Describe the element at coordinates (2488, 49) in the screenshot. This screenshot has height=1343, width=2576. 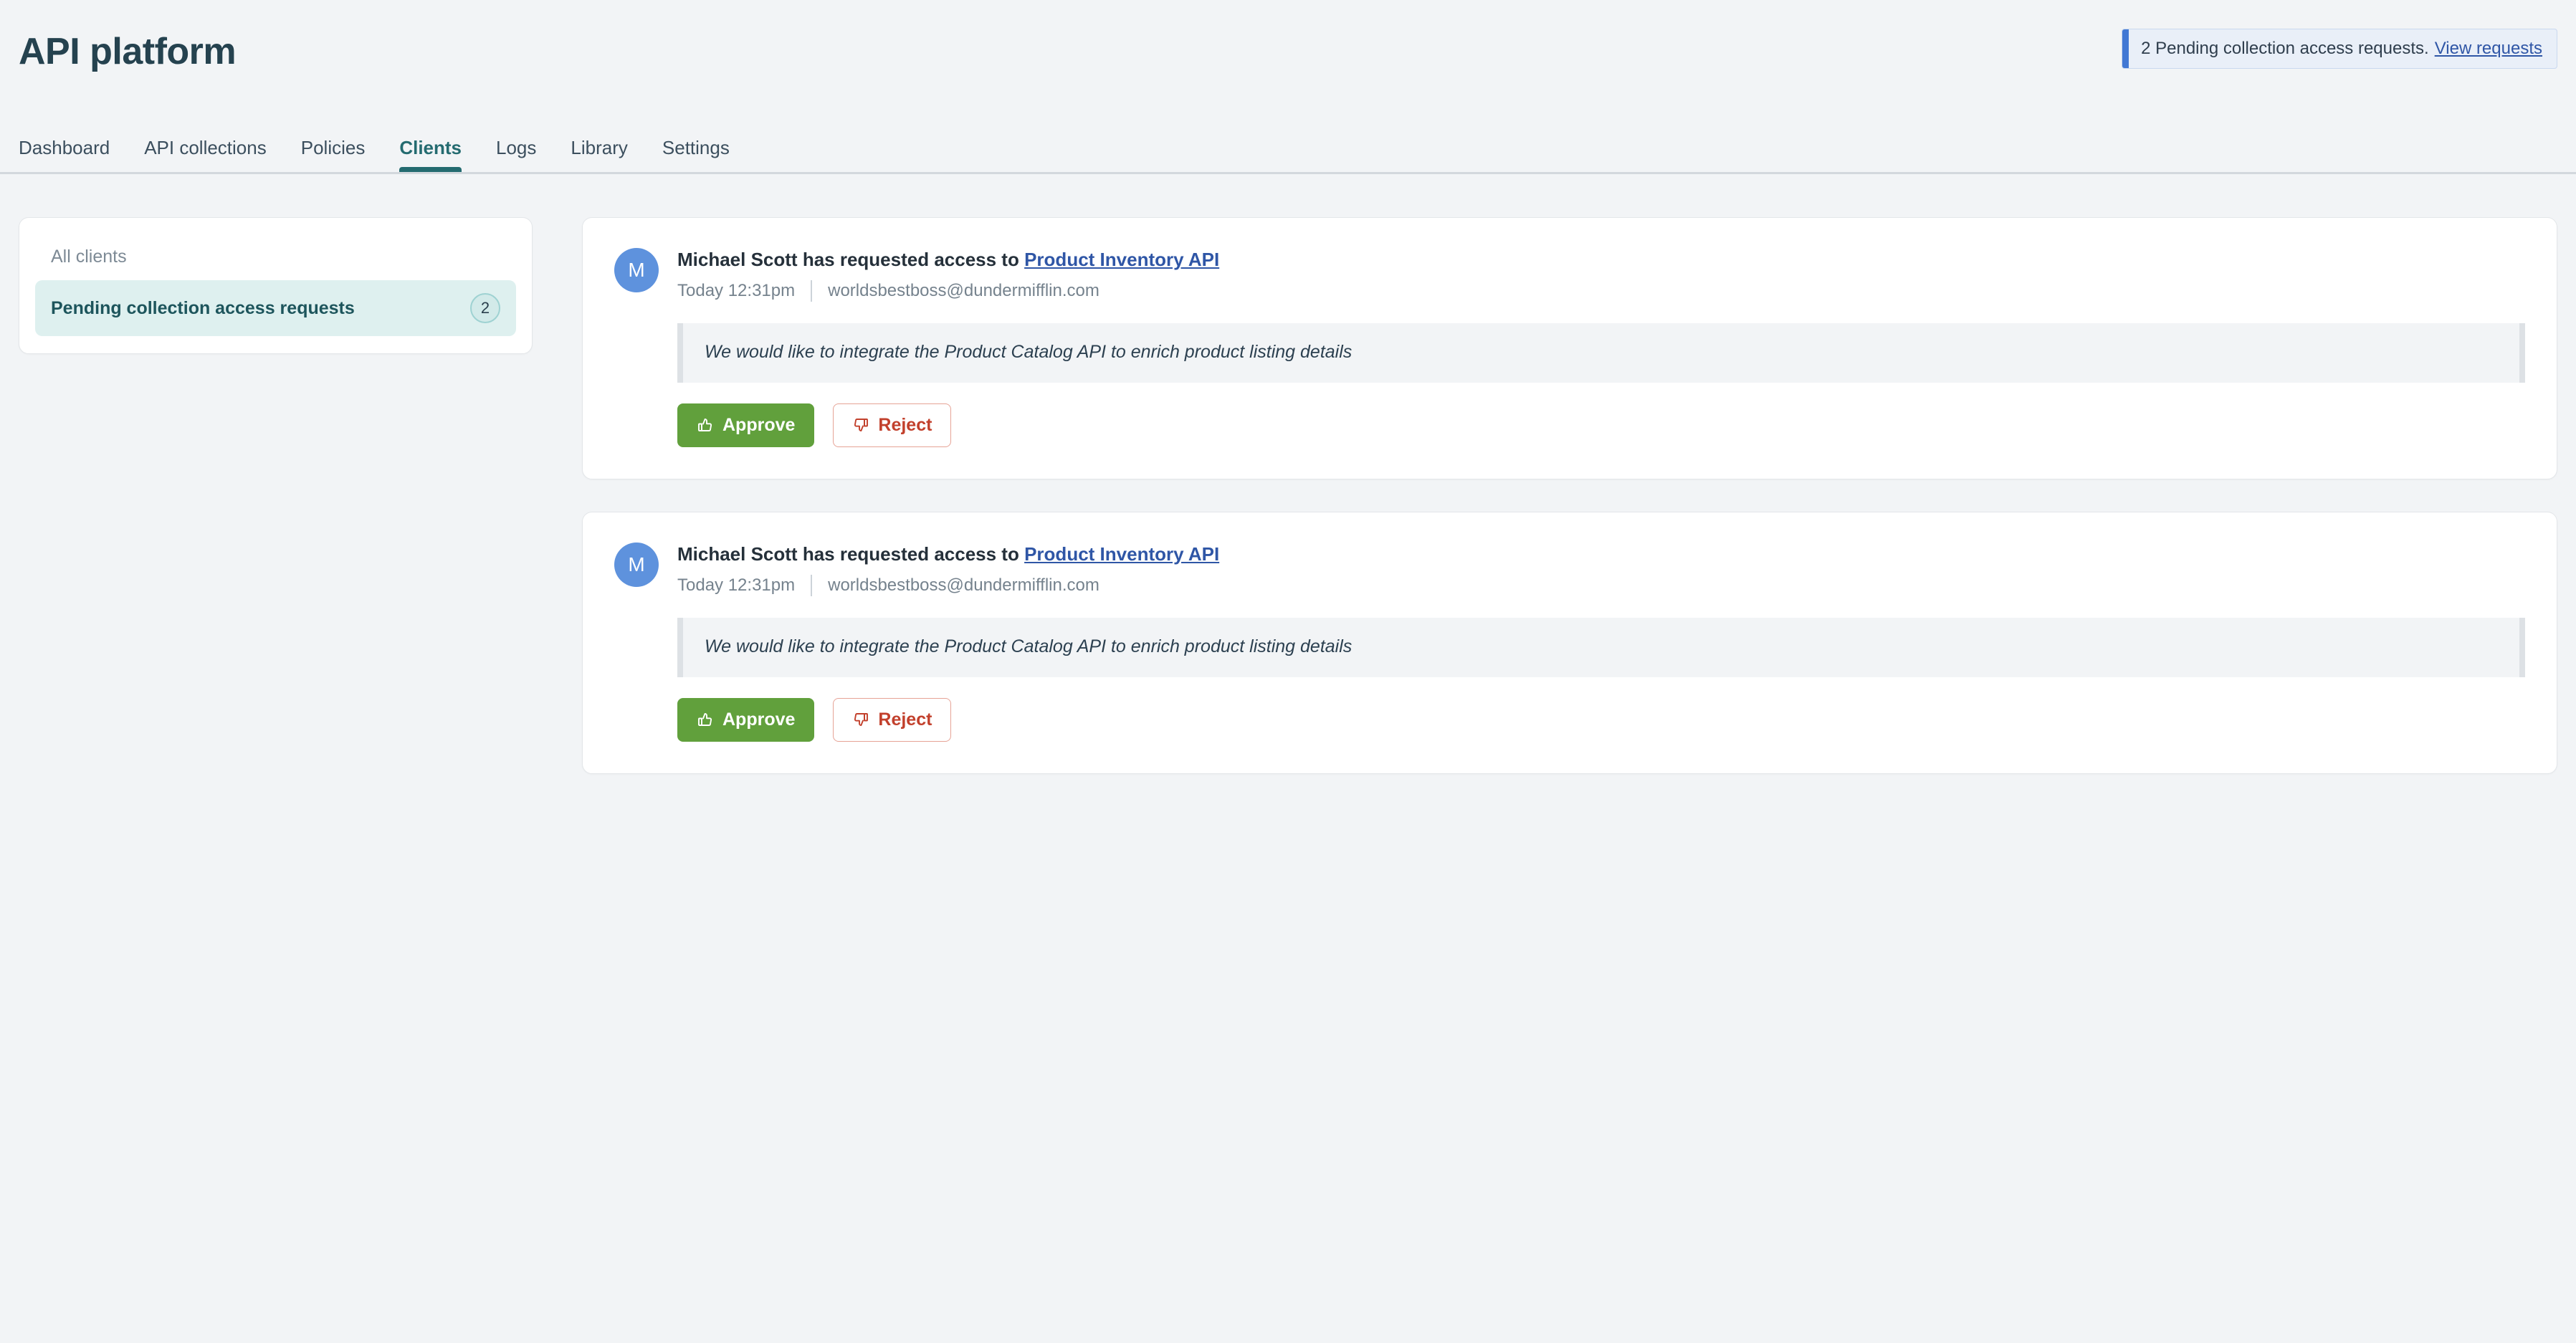
I see `view-requests-link: View requests` at that location.